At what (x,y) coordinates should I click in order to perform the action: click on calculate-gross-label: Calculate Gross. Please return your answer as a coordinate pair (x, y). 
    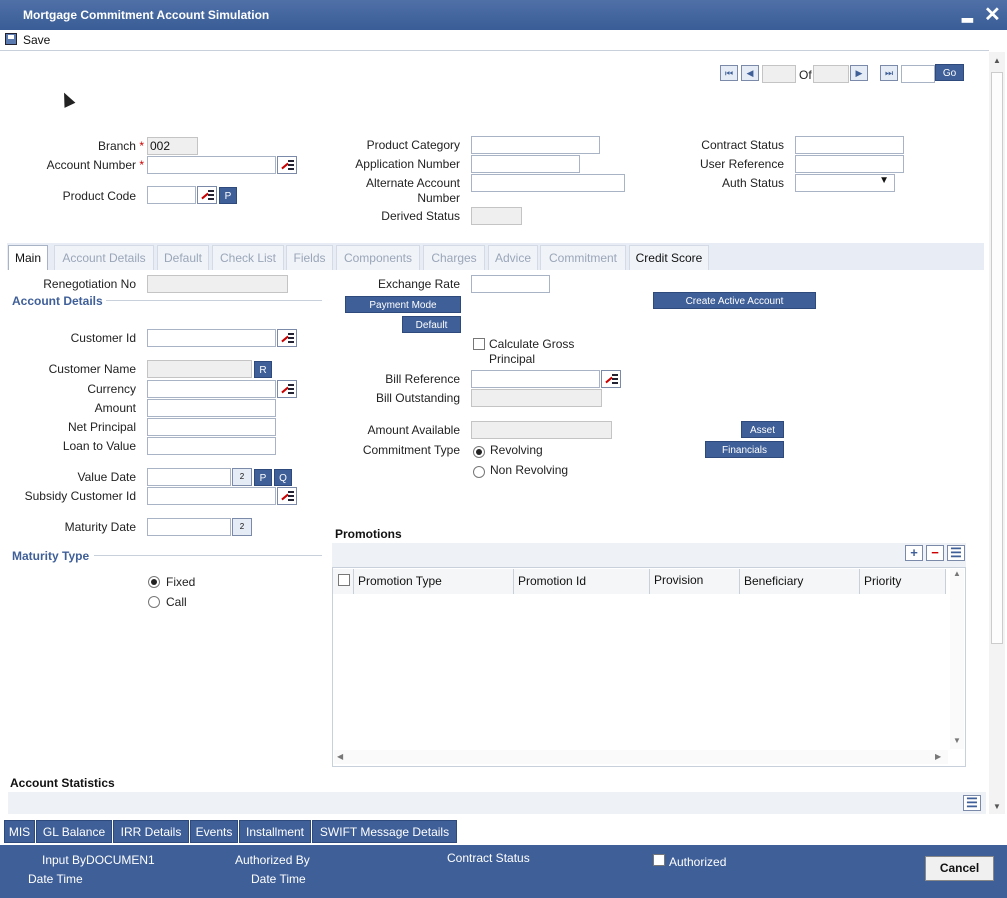
    Looking at the image, I should click on (532, 344).